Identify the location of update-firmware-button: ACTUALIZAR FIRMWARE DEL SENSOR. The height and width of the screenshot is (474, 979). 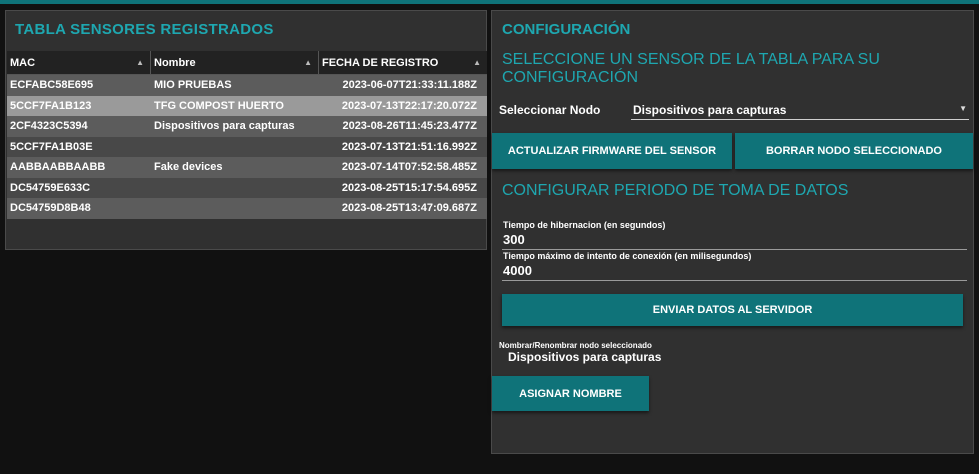
(612, 151).